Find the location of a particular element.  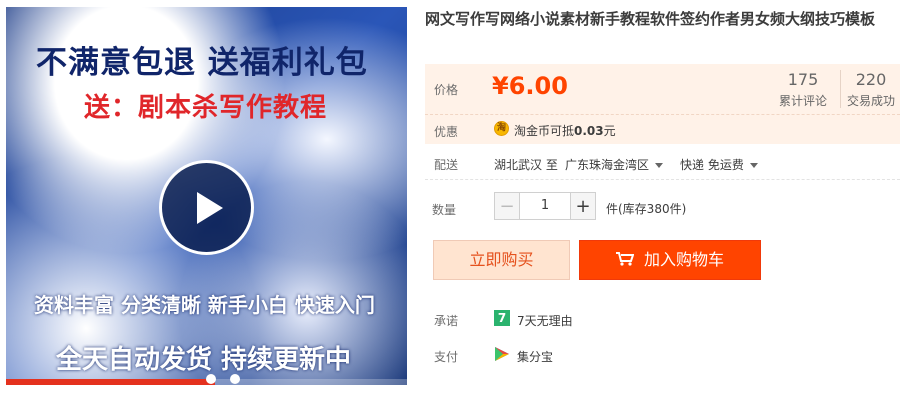

add-to-cart-label: 加入购物车 is located at coordinates (683, 259).